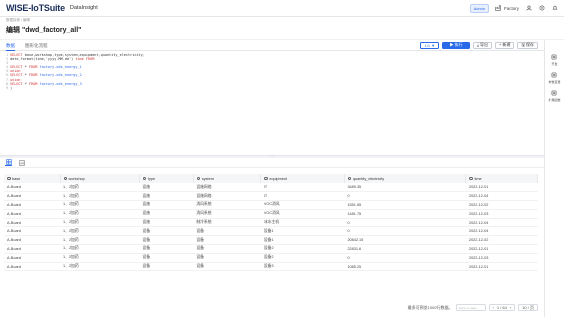 The width and height of the screenshot is (564, 317). What do you see at coordinates (21, 162) in the screenshot?
I see `chart-view-icon` at bounding box center [21, 162].